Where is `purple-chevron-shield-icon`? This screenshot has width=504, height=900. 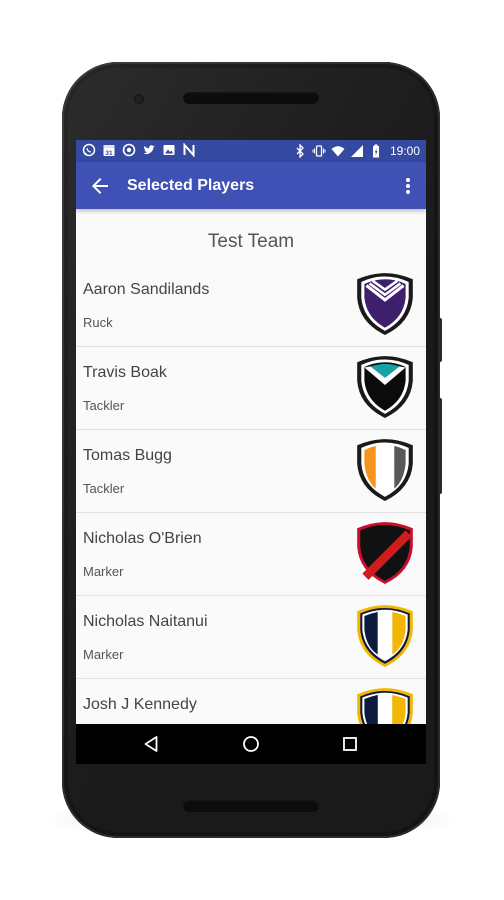 purple-chevron-shield-icon is located at coordinates (385, 304).